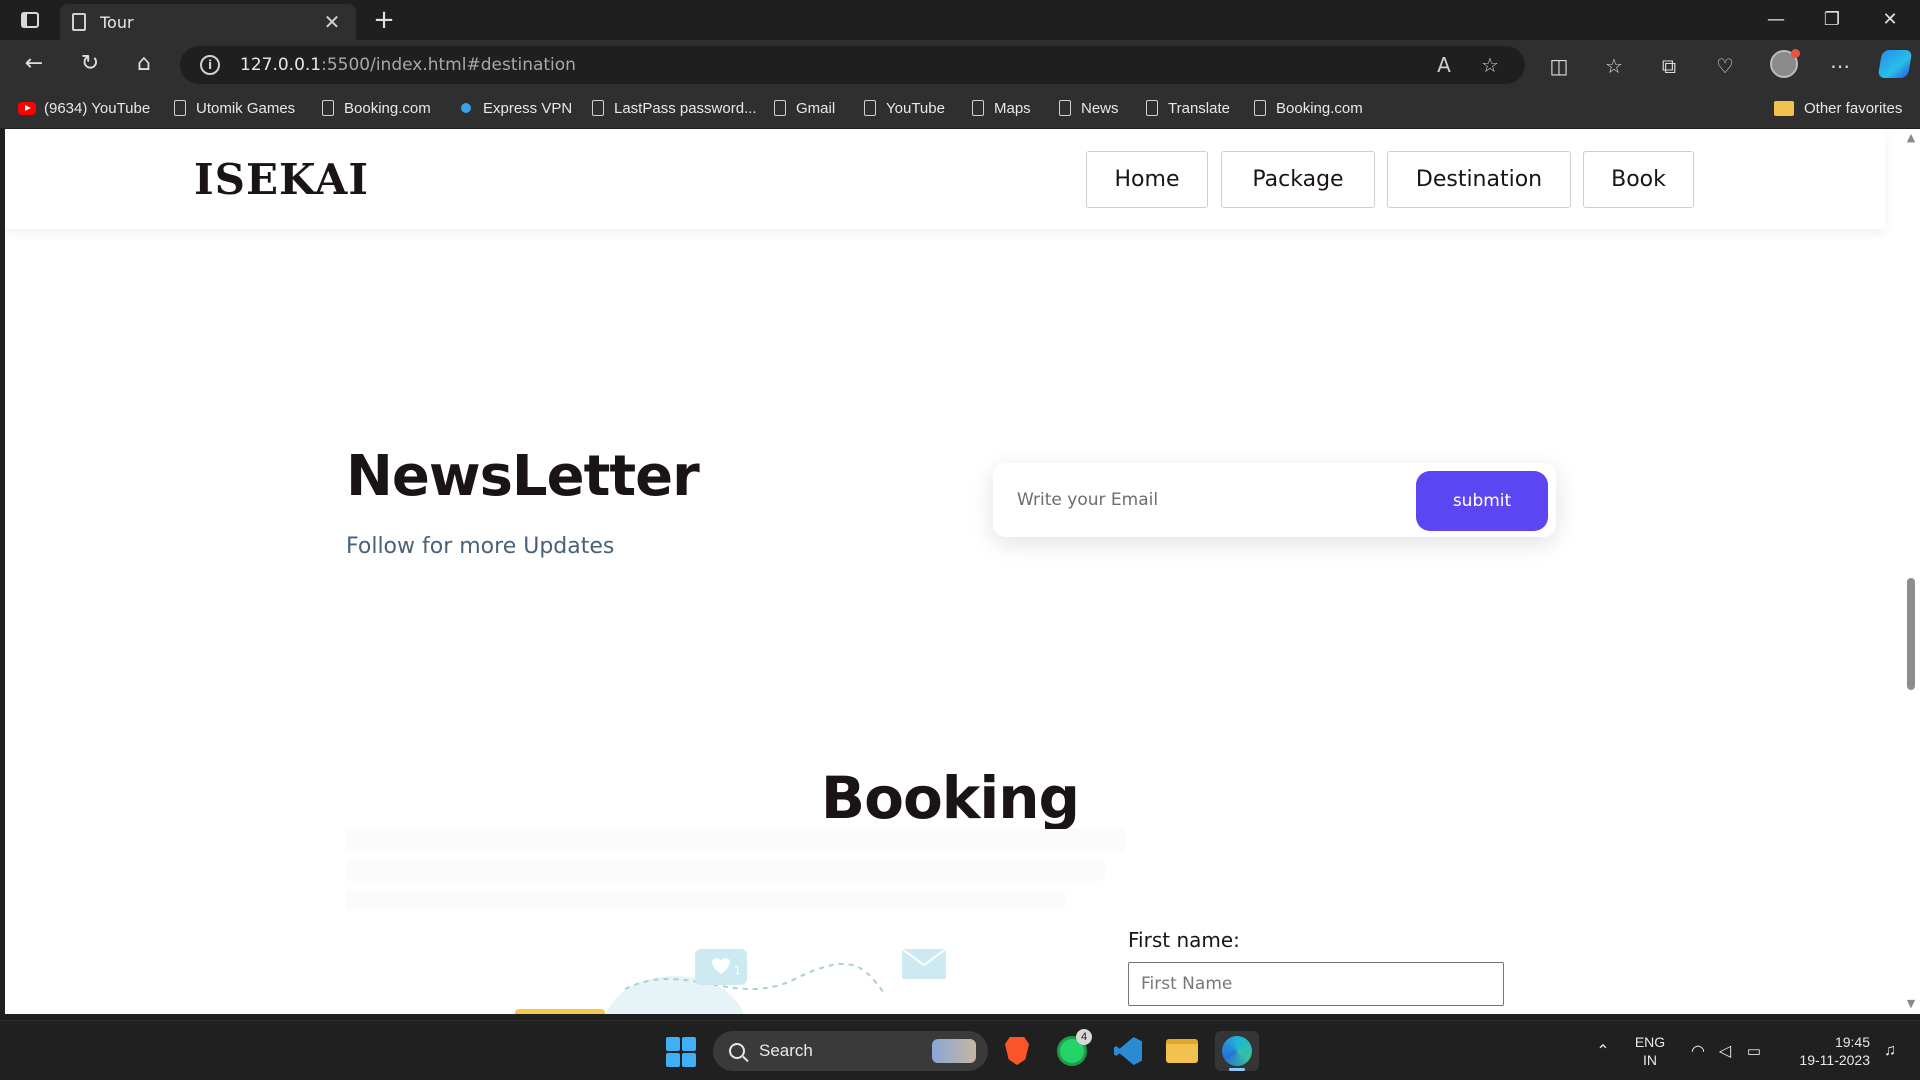 This screenshot has width=1920, height=1080. Describe the element at coordinates (1895, 64) in the screenshot. I see `copilot-icon` at that location.